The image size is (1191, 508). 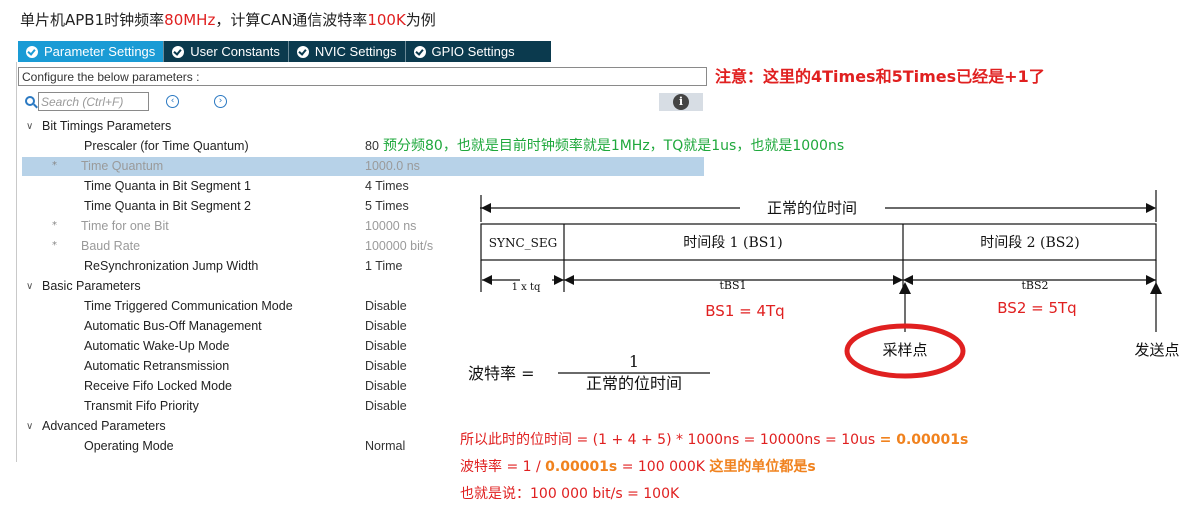 I want to click on bs2-equation: BS2 = 5Tq, so click(x=1036, y=308).